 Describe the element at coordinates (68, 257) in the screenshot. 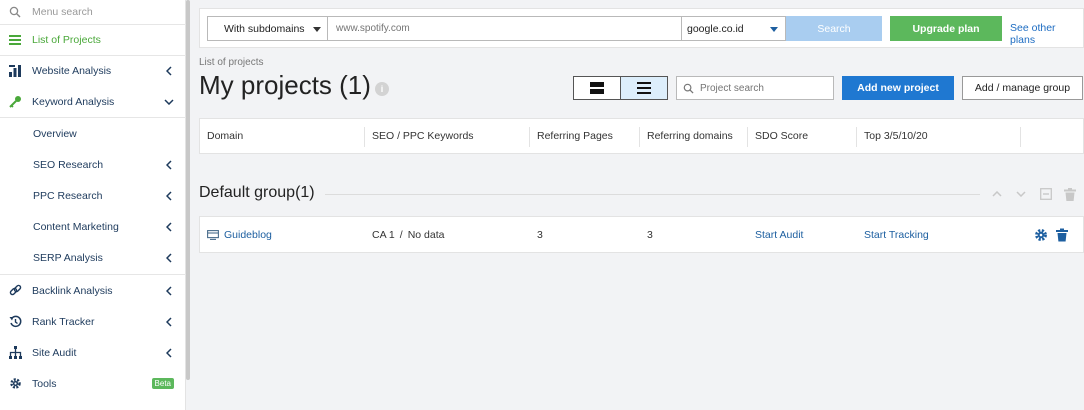

I see `sidebar-item-label: SERP Analysis` at that location.